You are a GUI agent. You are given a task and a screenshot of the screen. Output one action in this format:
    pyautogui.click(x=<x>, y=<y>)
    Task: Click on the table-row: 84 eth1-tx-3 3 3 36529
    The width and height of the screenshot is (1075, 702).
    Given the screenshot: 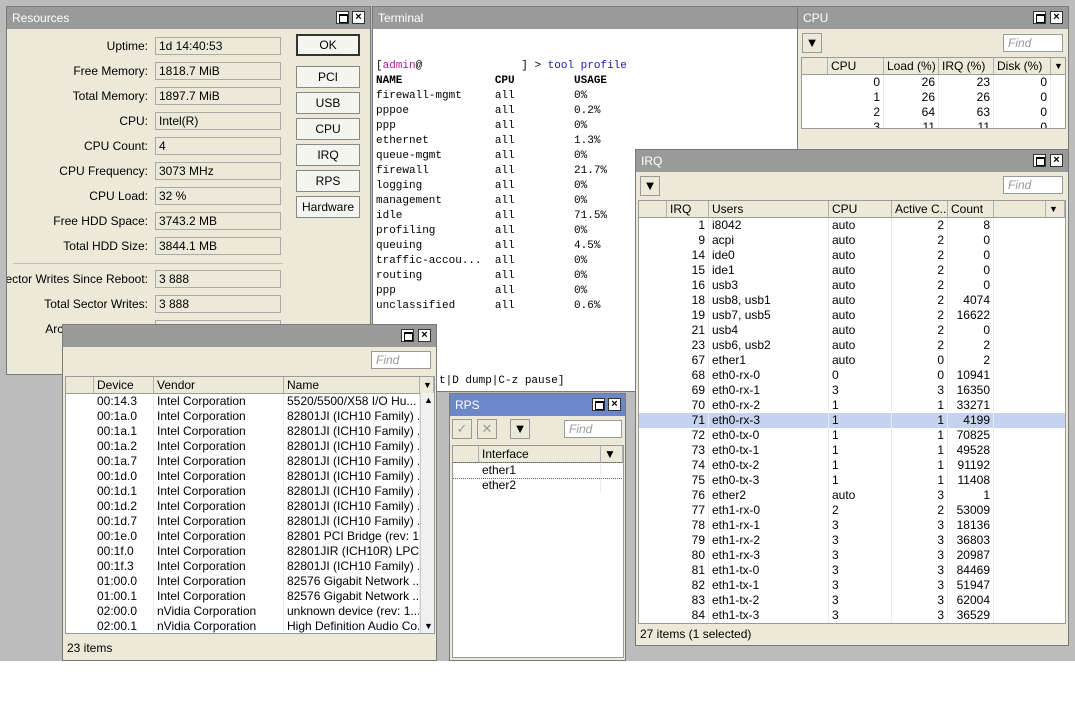 What is the action you would take?
    pyautogui.click(x=852, y=615)
    